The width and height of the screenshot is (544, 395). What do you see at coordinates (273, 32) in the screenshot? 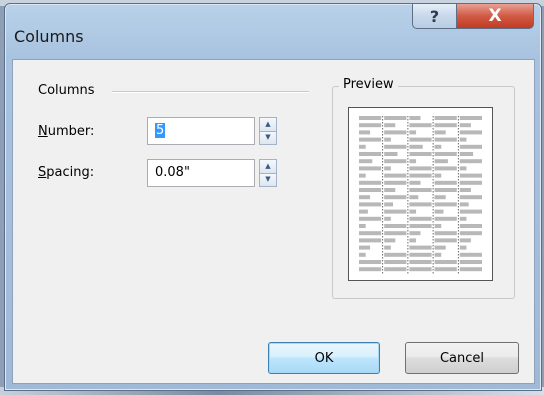
I see `title-bar: Columns ? X` at bounding box center [273, 32].